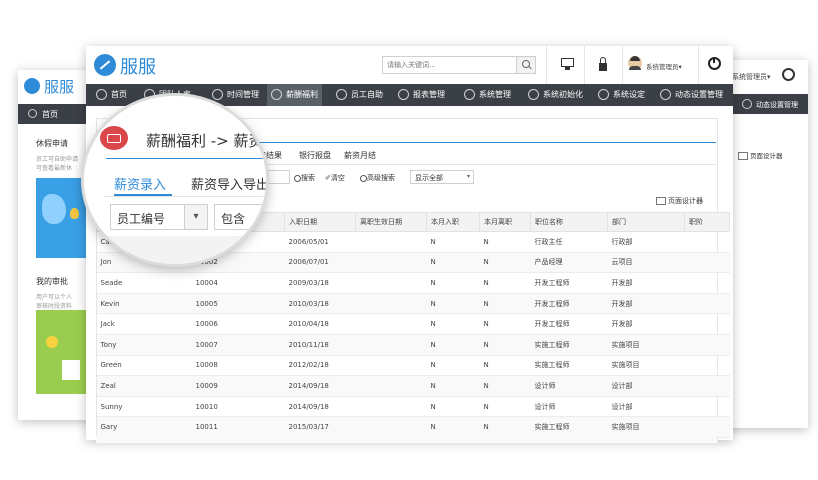 The width and height of the screenshot is (818, 480). I want to click on user-avatar, so click(635, 63).